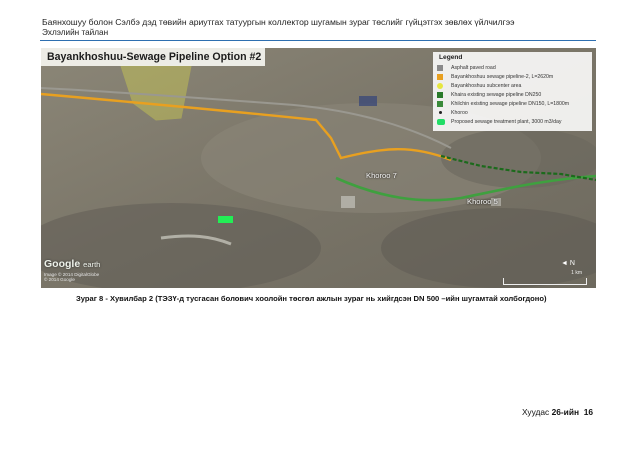 Image resolution: width=638 pixels, height=451 pixels. Describe the element at coordinates (545, 277) in the screenshot. I see `scale-bar: 1 km` at that location.